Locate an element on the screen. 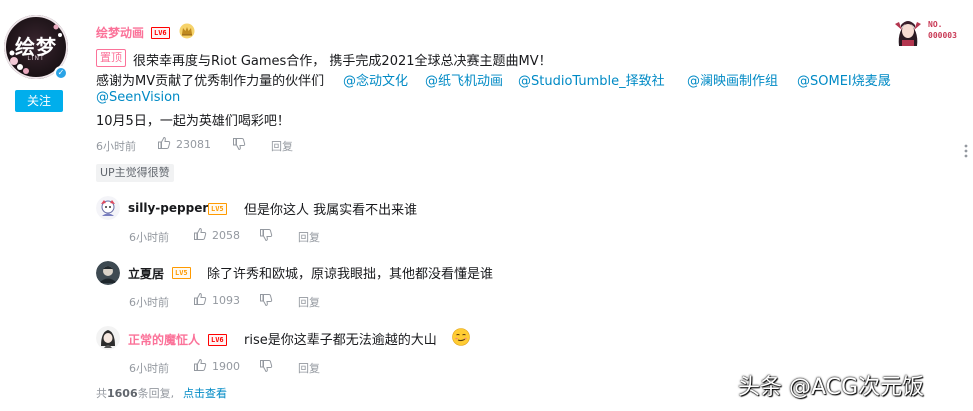  reply-author: 正常的魔怔人 is located at coordinates (164, 339).